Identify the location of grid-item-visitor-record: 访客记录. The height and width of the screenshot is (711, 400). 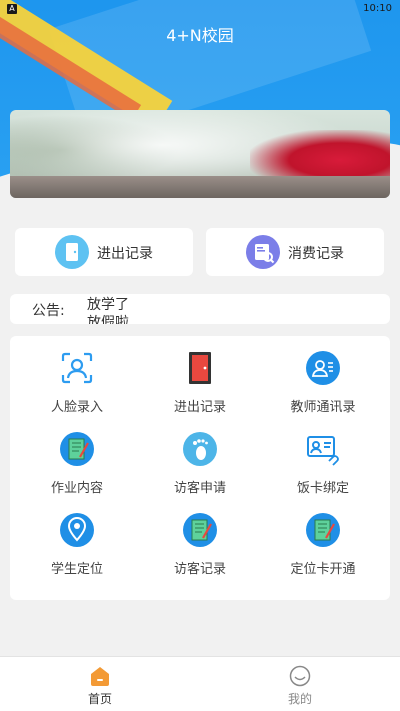
(200, 538).